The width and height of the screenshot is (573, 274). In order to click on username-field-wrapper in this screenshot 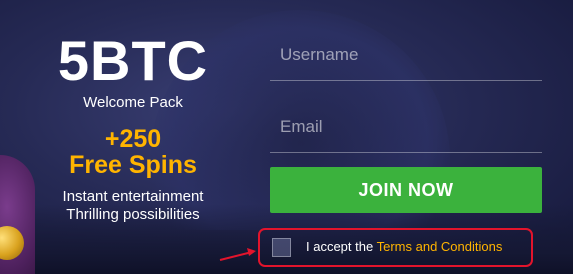, I will do `click(406, 55)`.